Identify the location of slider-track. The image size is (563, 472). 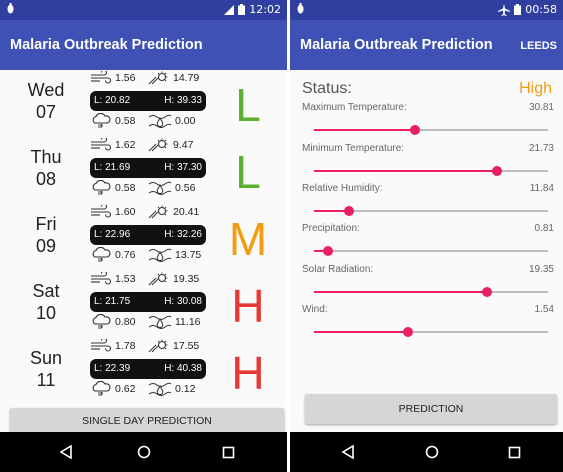
(431, 251).